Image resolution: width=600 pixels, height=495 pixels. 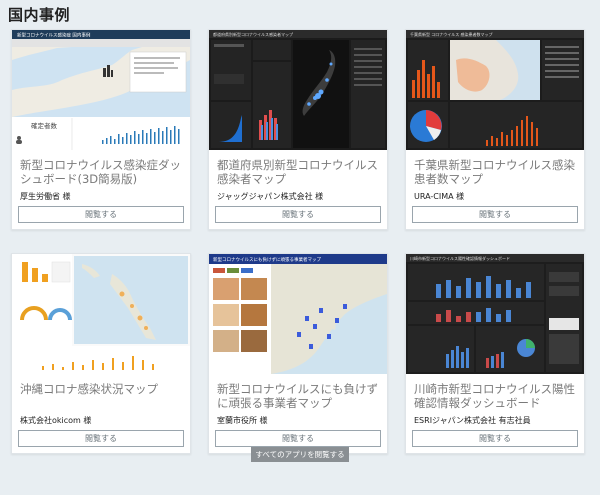 I want to click on card-organization: URA-CIMA 様, so click(x=439, y=196).